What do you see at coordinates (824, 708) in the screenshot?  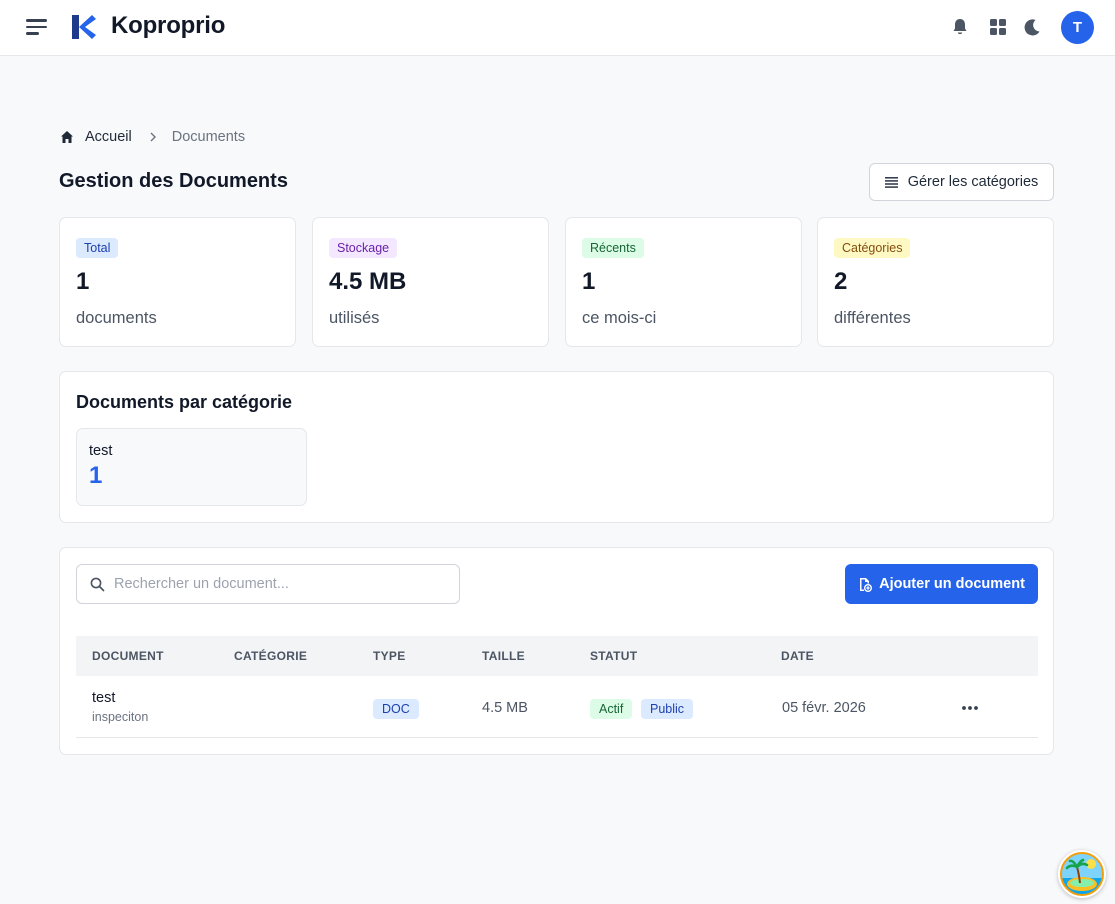 I see `document-date: 05 févr. 2026` at bounding box center [824, 708].